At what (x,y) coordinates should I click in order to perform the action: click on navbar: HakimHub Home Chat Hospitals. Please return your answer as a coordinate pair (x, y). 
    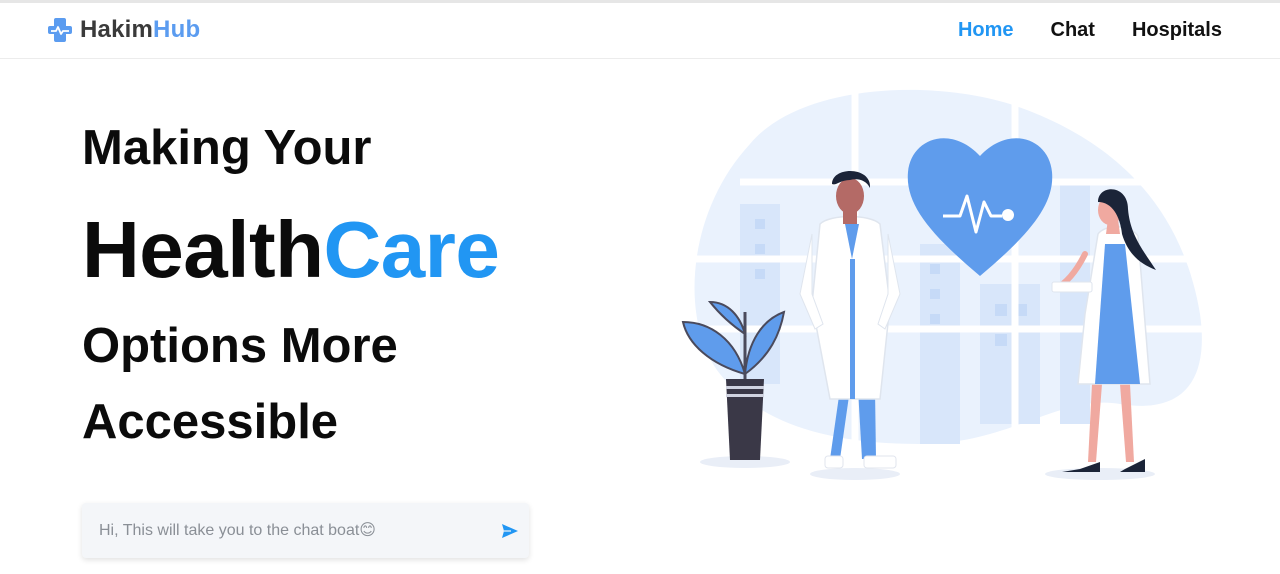
    Looking at the image, I should click on (640, 31).